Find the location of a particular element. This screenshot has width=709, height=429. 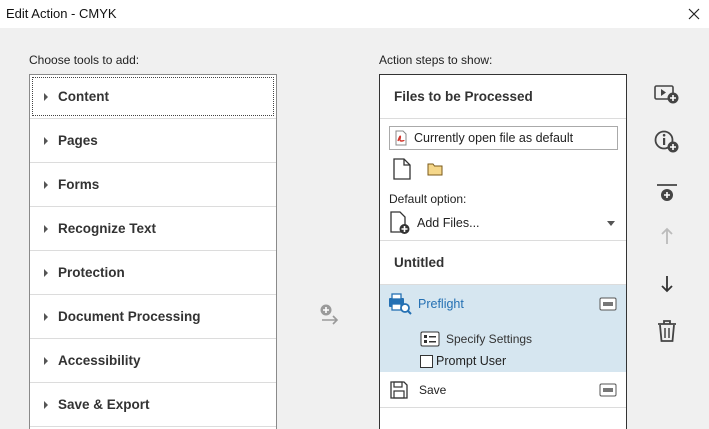

checkbox-box is located at coordinates (426, 361).